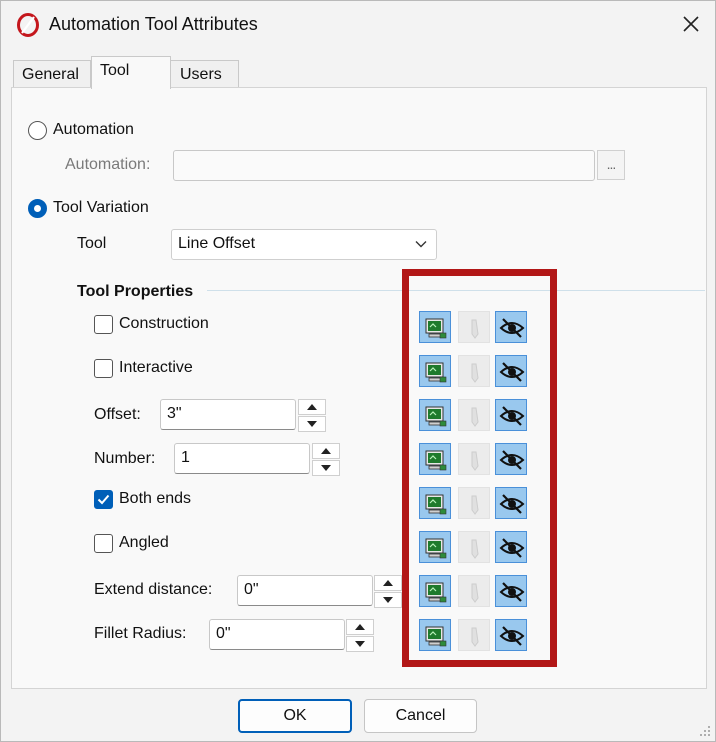 The height and width of the screenshot is (742, 716). Describe the element at coordinates (153, 24) in the screenshot. I see `window-title: Automation Tool Attributes` at that location.